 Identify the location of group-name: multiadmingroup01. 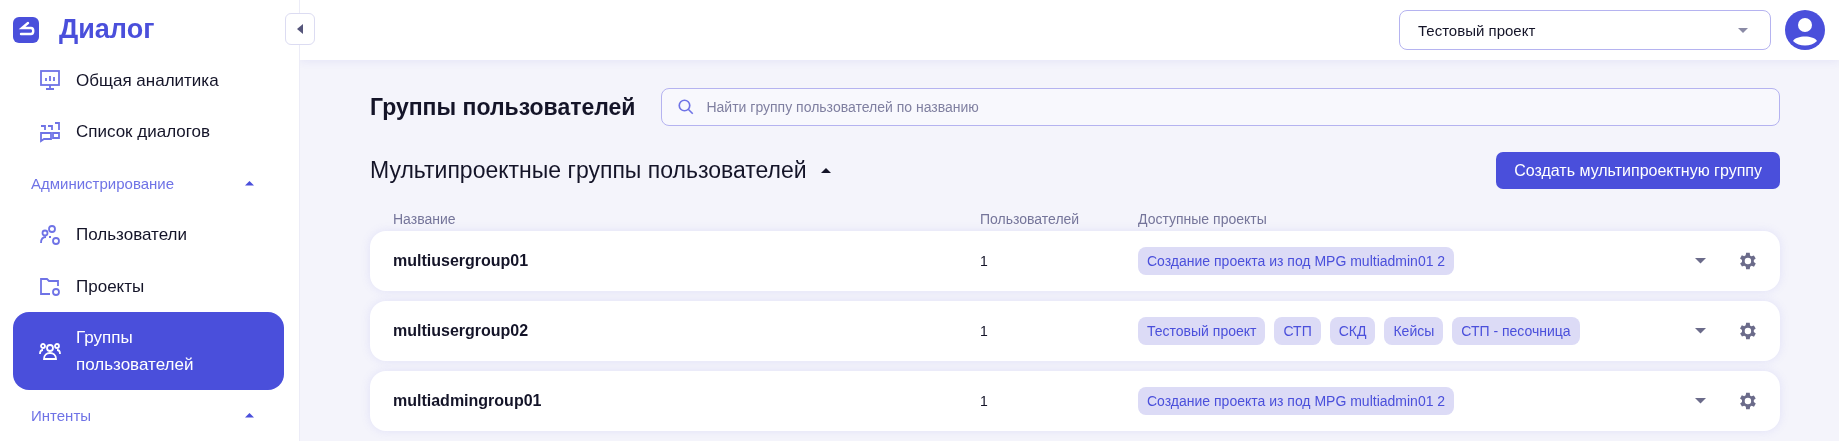
(468, 401).